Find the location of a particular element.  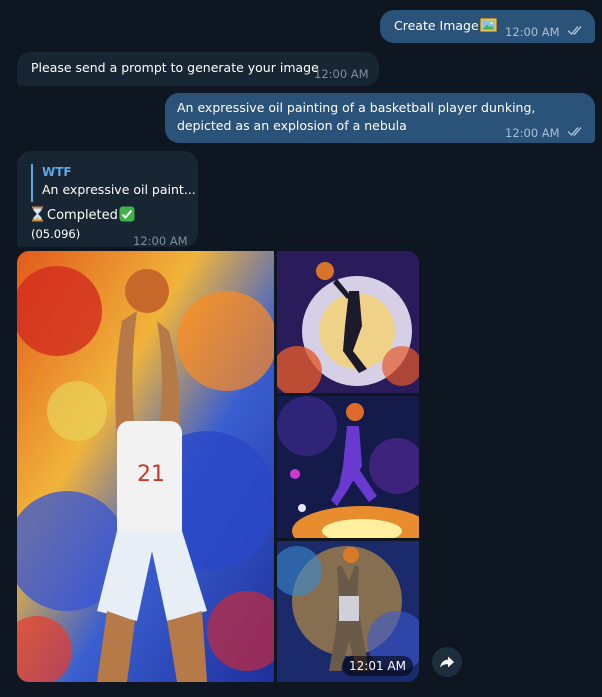

album-time: 12:01 AM is located at coordinates (377, 666).